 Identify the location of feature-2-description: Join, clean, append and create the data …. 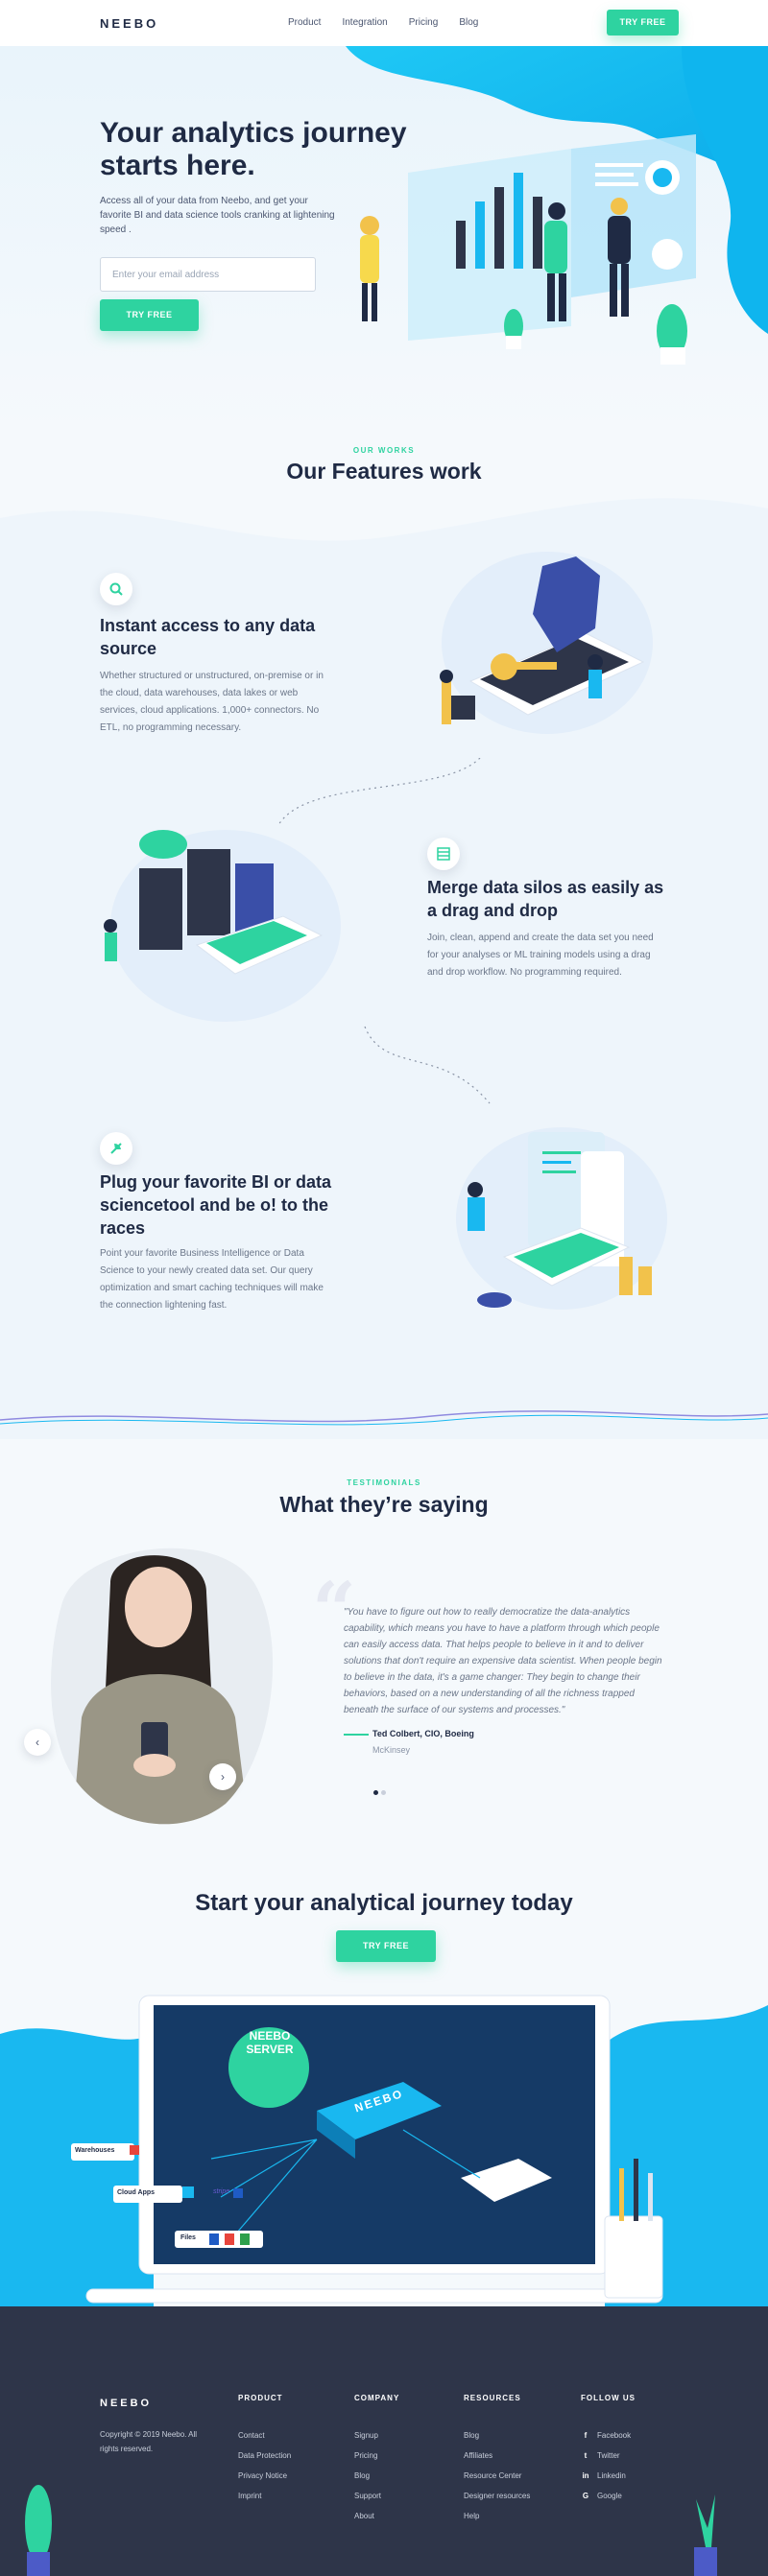
(540, 956).